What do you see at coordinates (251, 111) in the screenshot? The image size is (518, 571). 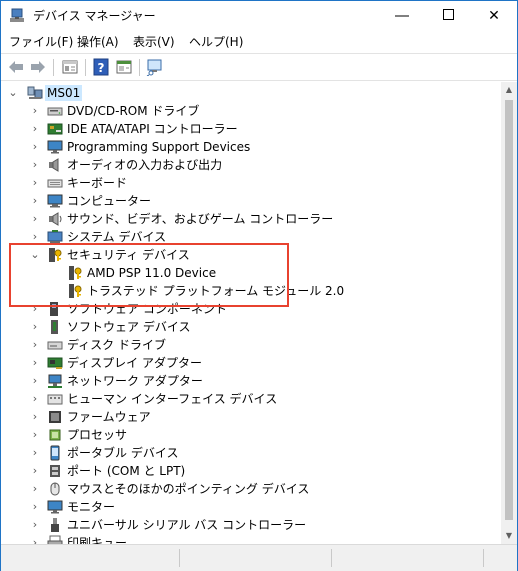 I see `tree-category-row: › DVD/CD-ROM ドライブ` at bounding box center [251, 111].